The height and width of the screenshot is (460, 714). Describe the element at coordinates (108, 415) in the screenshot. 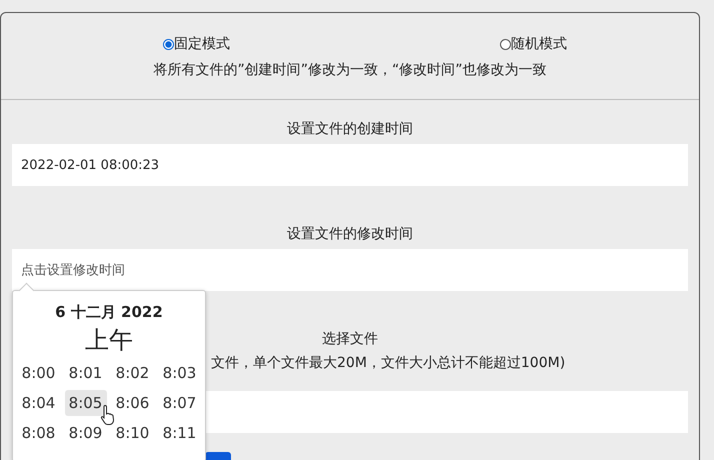

I see `hand-cursor-icon` at that location.